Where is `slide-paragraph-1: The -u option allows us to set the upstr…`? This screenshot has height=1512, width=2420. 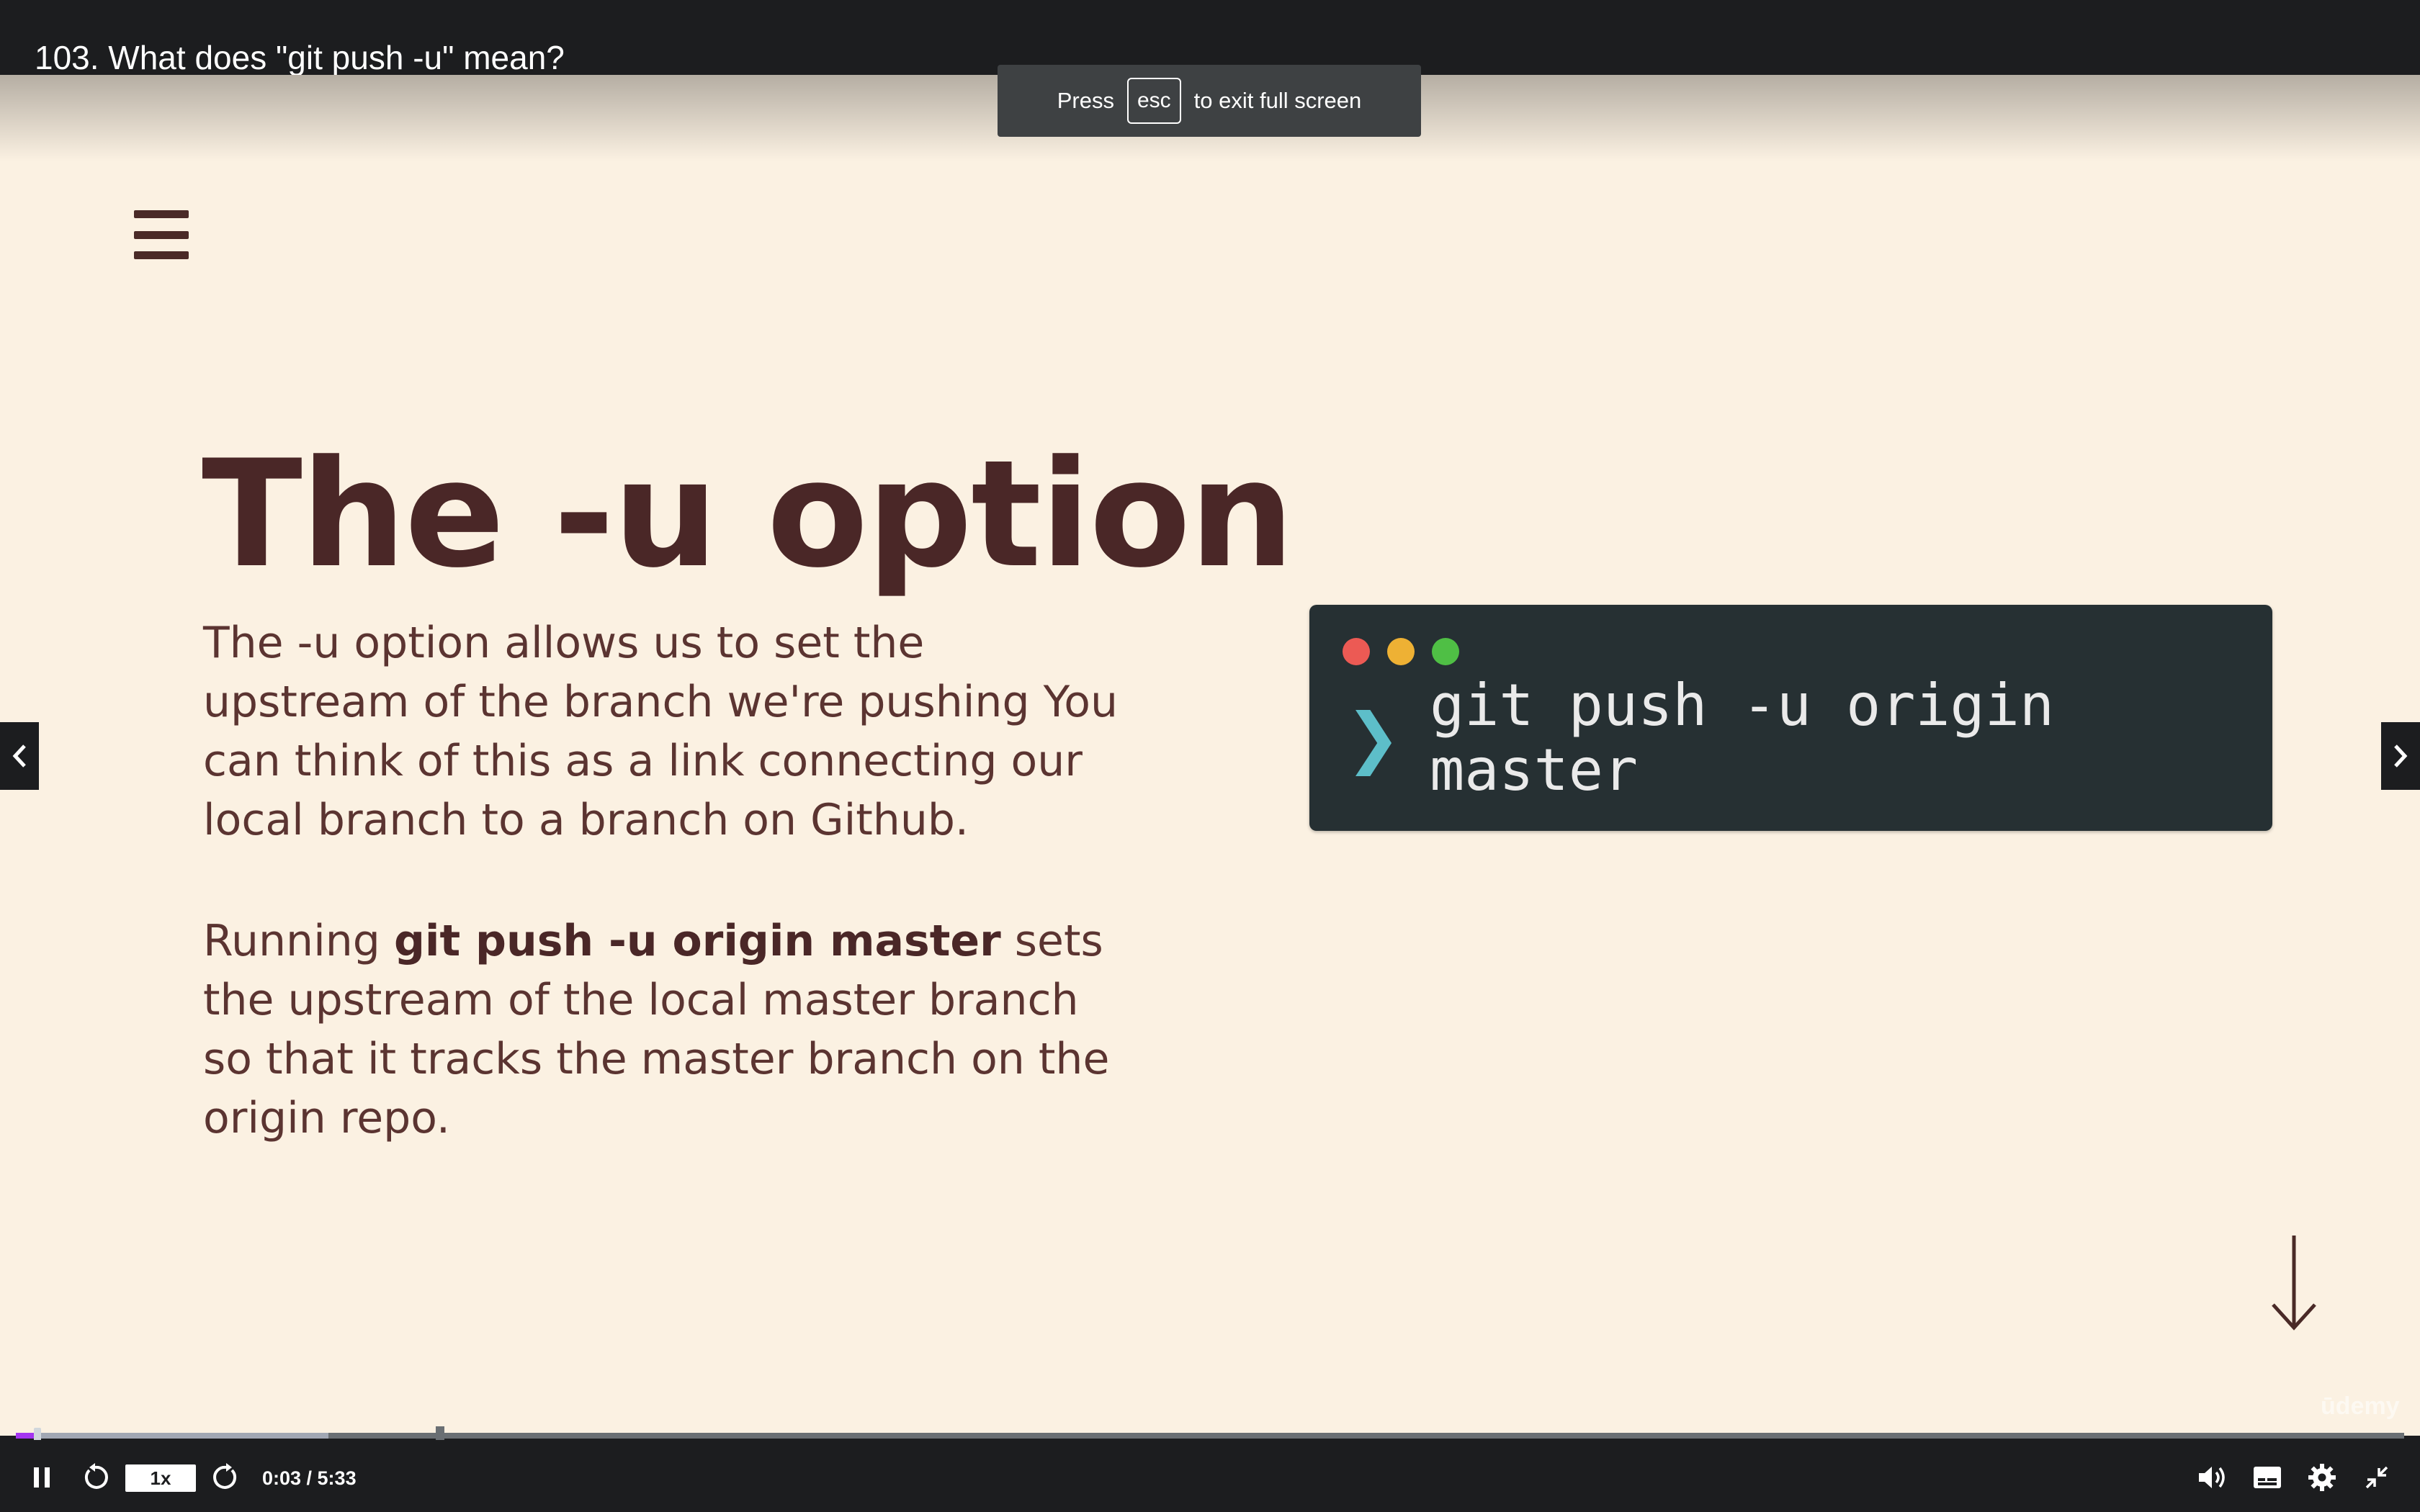 slide-paragraph-1: The -u option allows us to set the upstr… is located at coordinates (661, 731).